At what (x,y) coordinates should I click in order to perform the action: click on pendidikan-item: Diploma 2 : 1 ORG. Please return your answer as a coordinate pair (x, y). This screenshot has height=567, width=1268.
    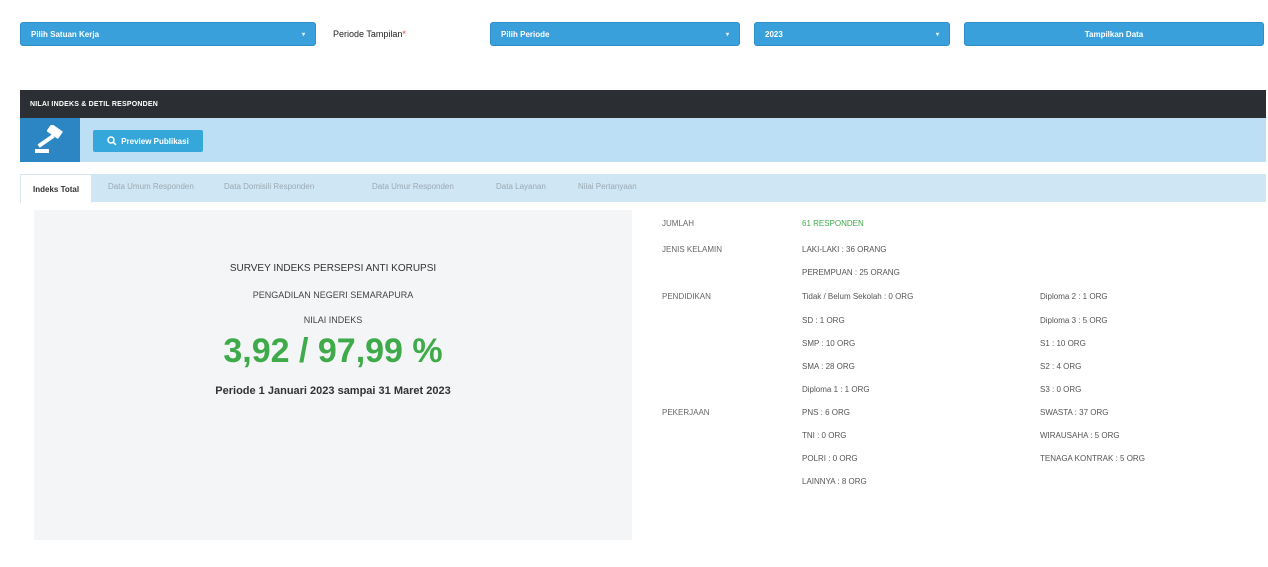
    Looking at the image, I should click on (1074, 296).